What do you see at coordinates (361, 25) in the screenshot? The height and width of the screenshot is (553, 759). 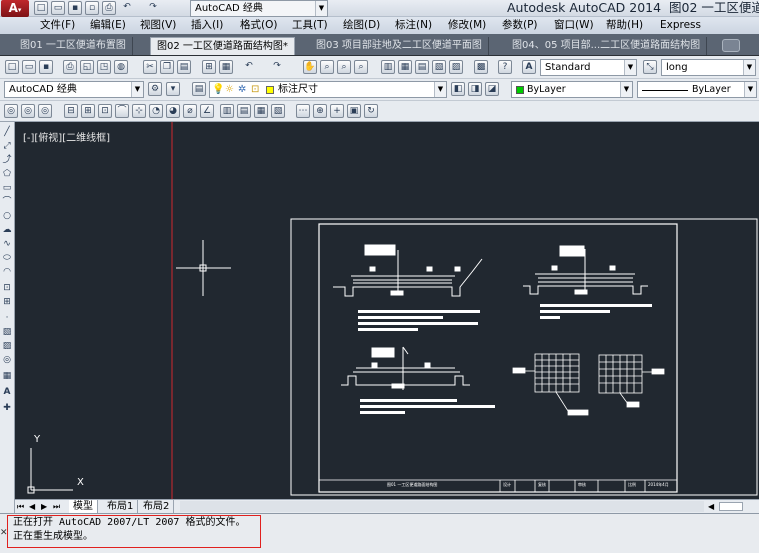 I see `menu-draw: 绘图(D)` at bounding box center [361, 25].